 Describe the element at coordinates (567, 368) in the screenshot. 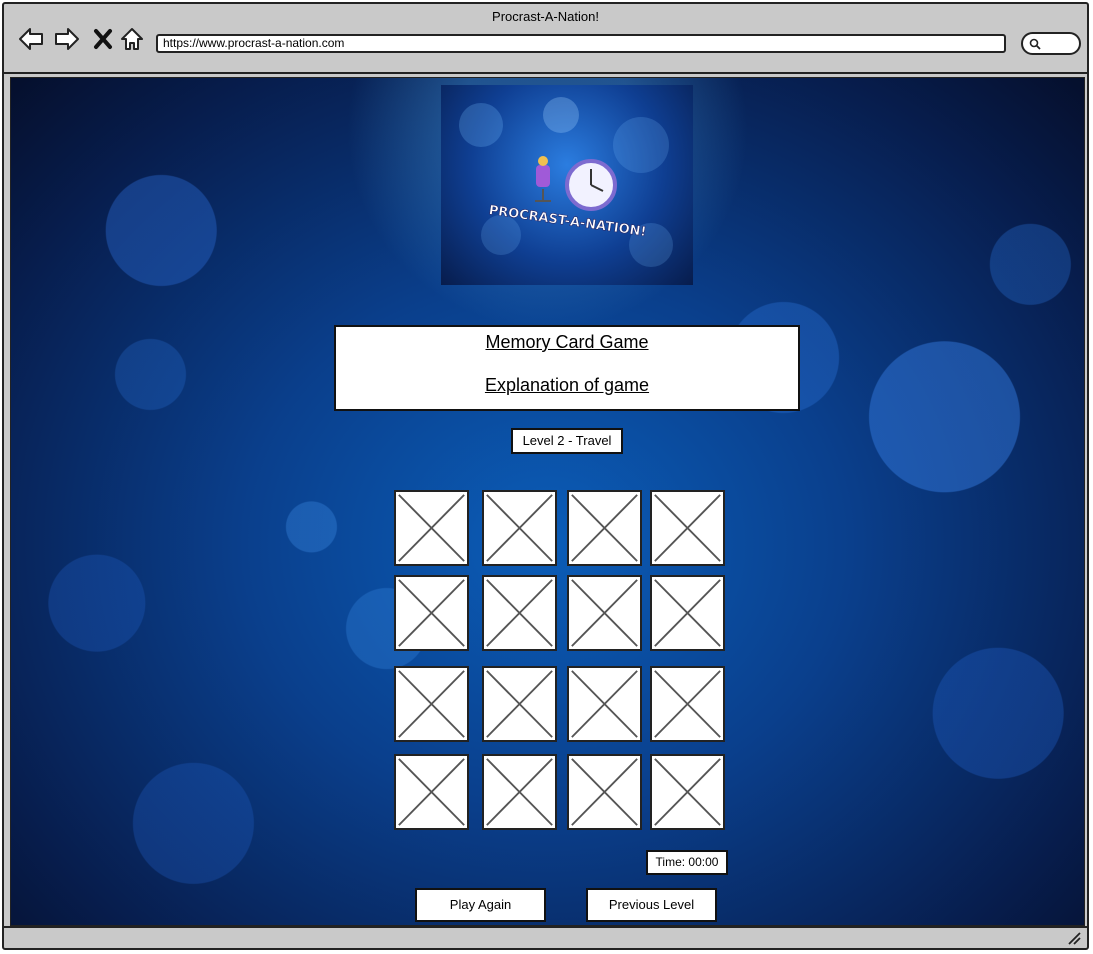

I see `game-info-box: Memory Card Game Explanation of game` at that location.